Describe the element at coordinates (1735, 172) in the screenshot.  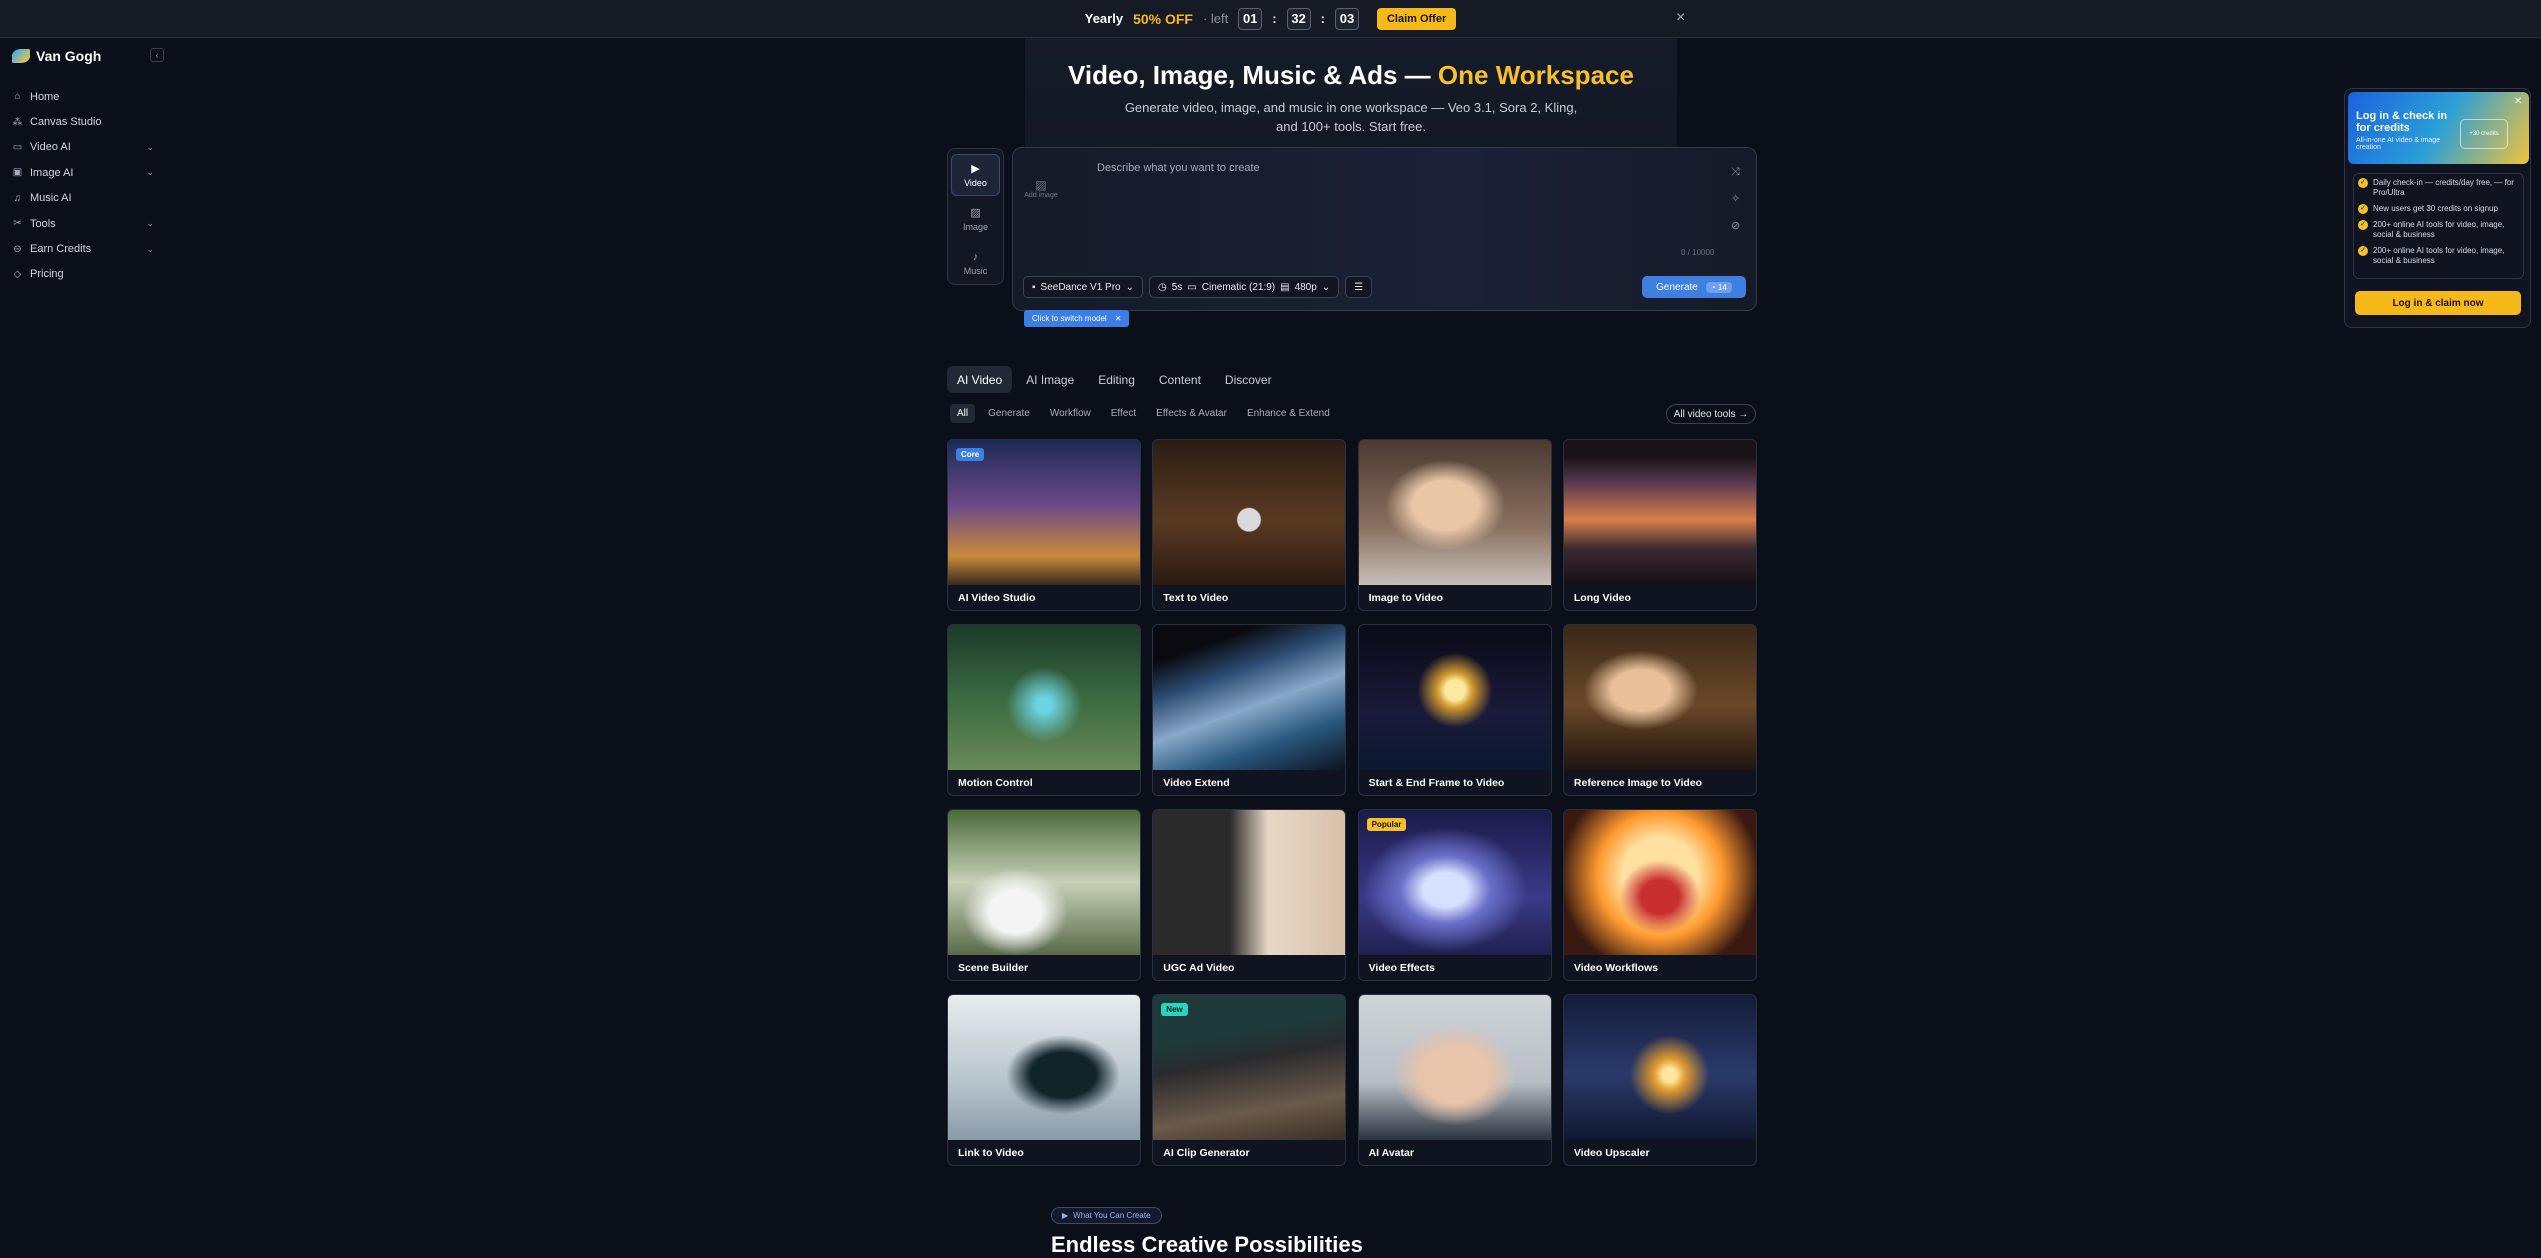
I see `shuffle-icon: ⤨` at that location.